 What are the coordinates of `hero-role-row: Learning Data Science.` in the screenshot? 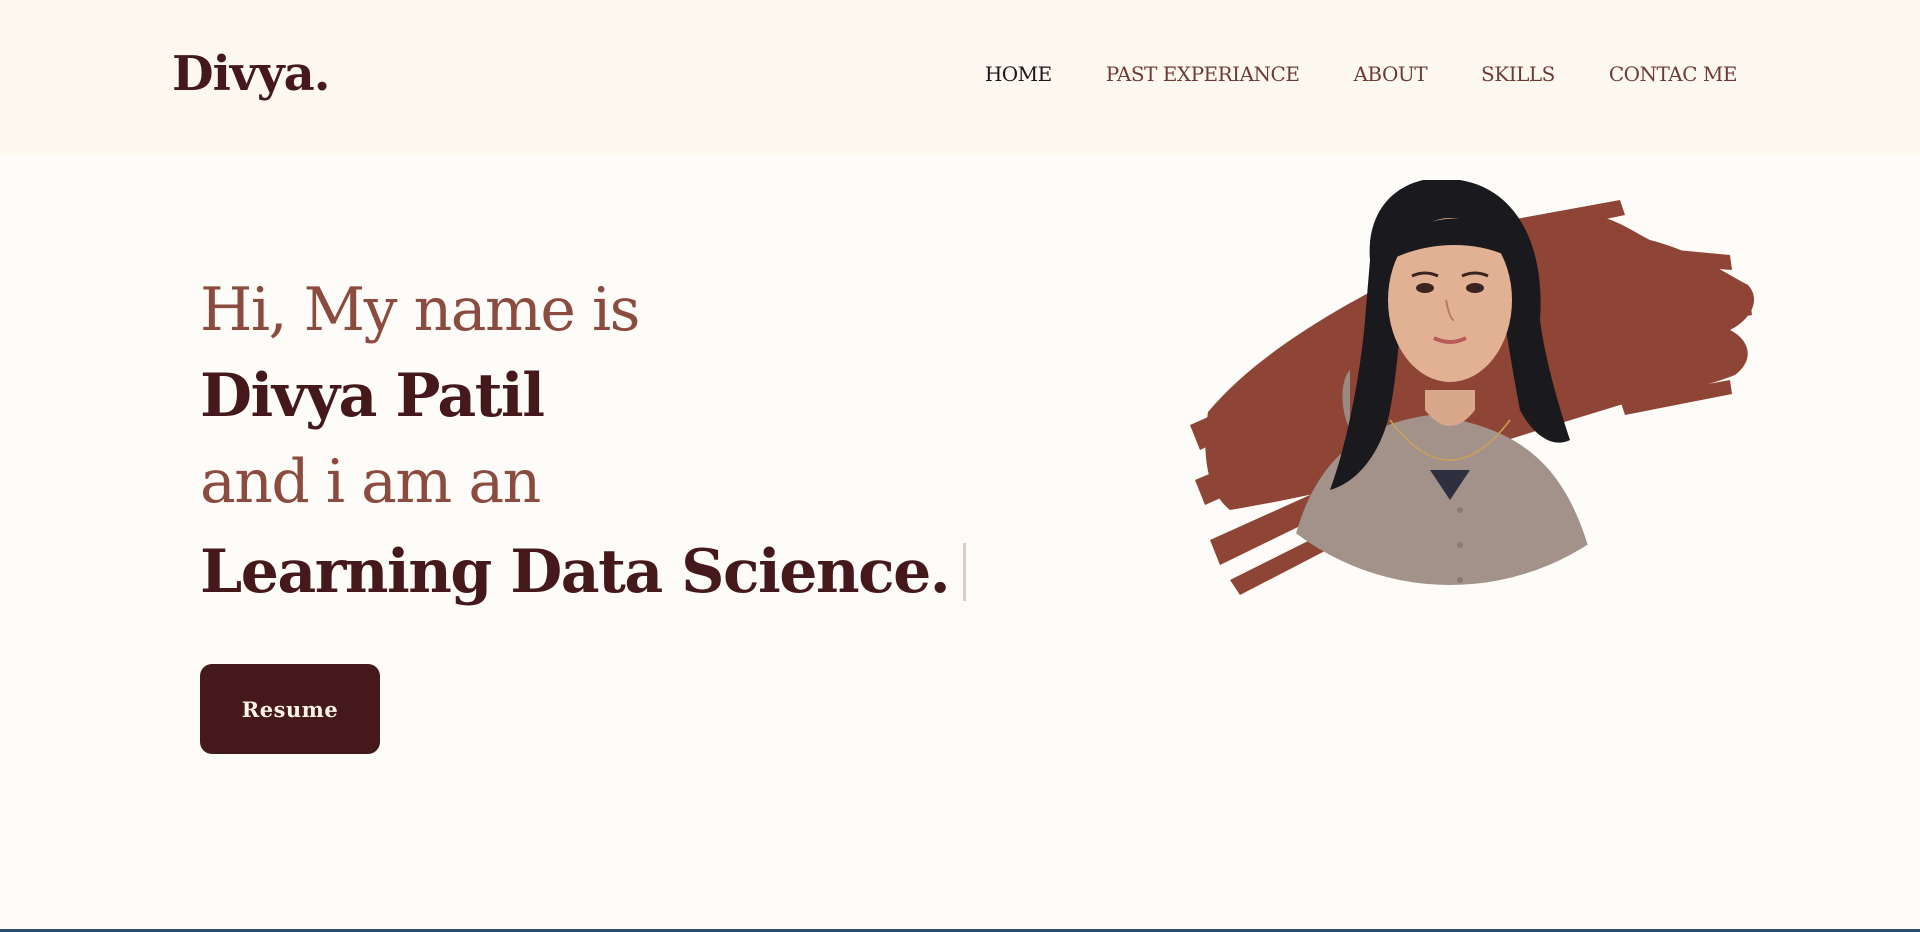 It's located at (583, 572).